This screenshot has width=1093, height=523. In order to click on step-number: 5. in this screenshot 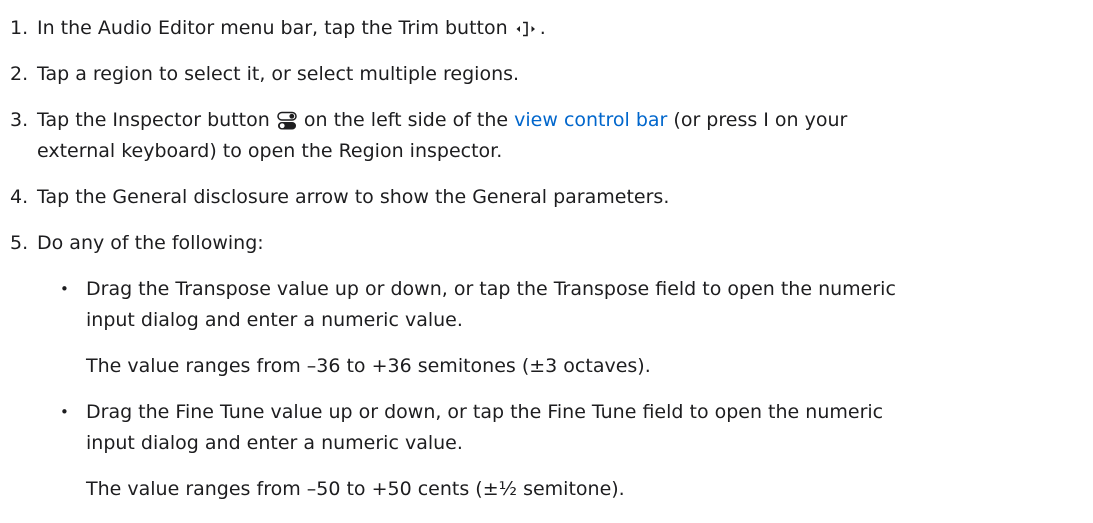, I will do `click(19, 243)`.